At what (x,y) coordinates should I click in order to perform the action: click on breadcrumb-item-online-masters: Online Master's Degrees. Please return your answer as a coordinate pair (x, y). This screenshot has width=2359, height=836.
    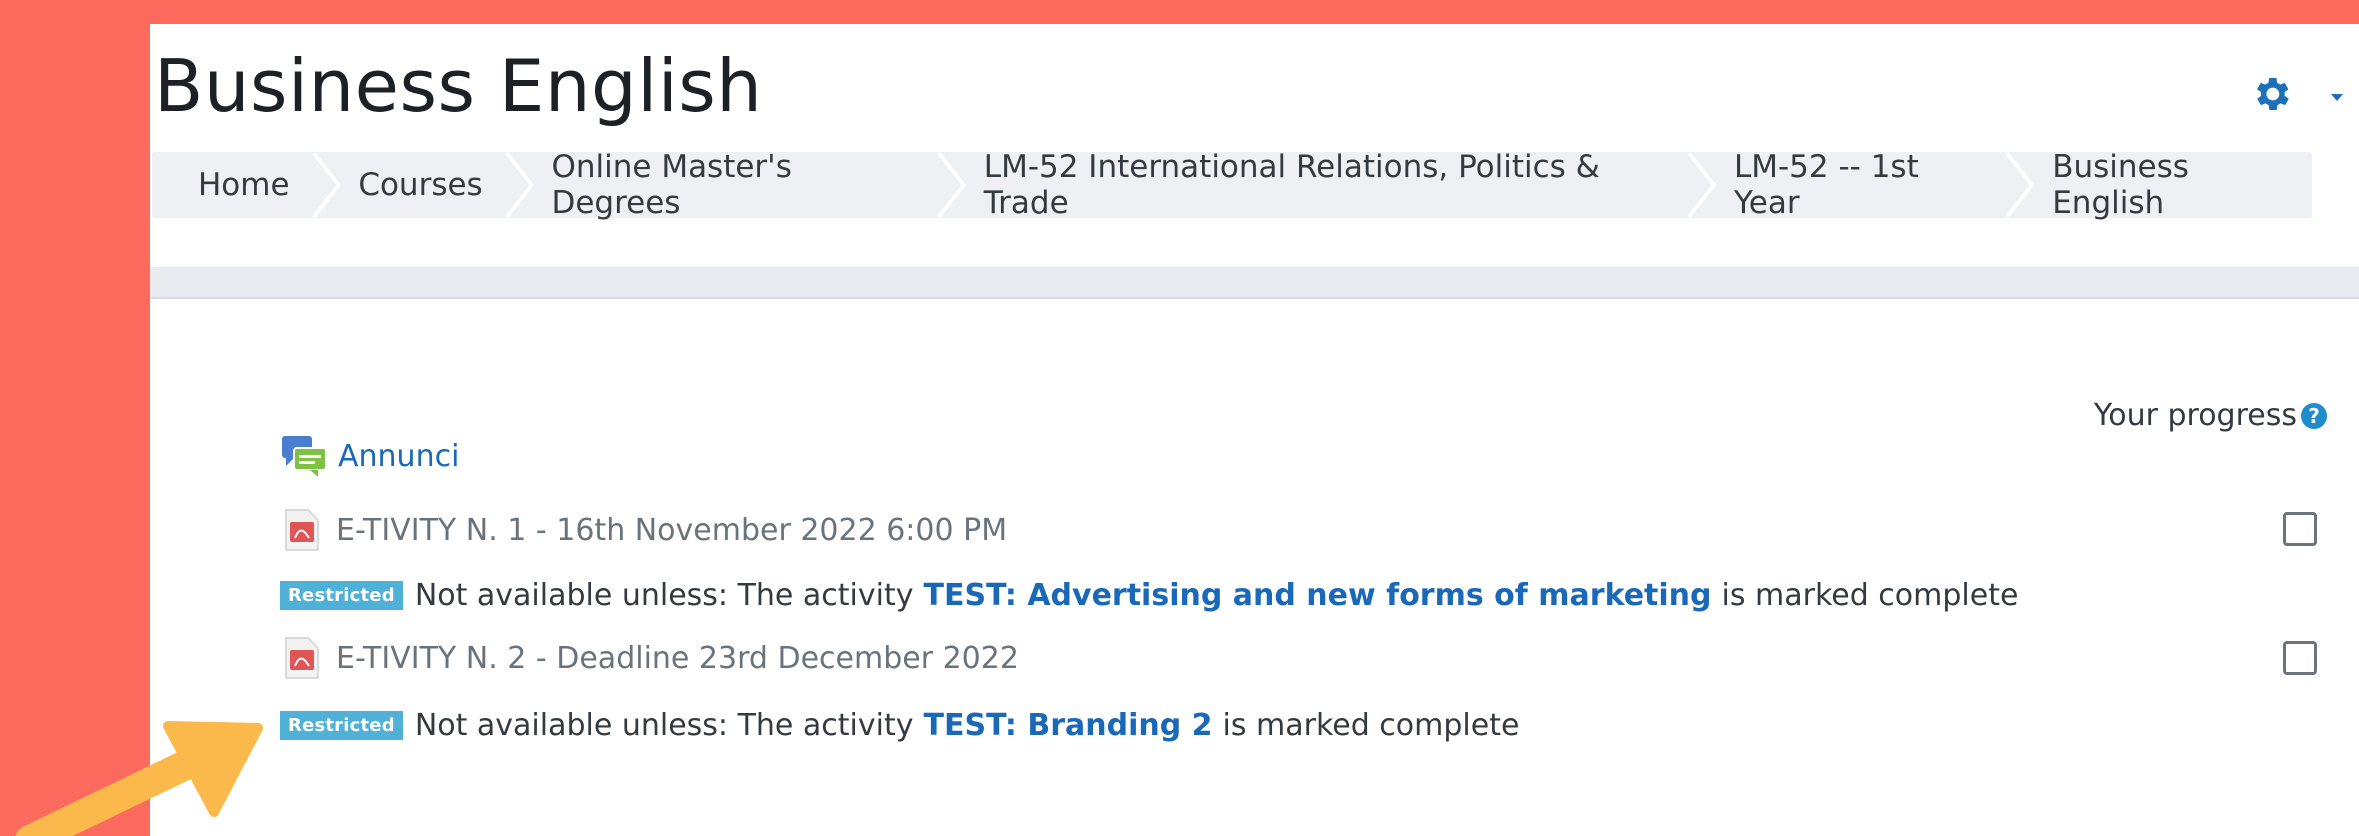
    Looking at the image, I should click on (739, 185).